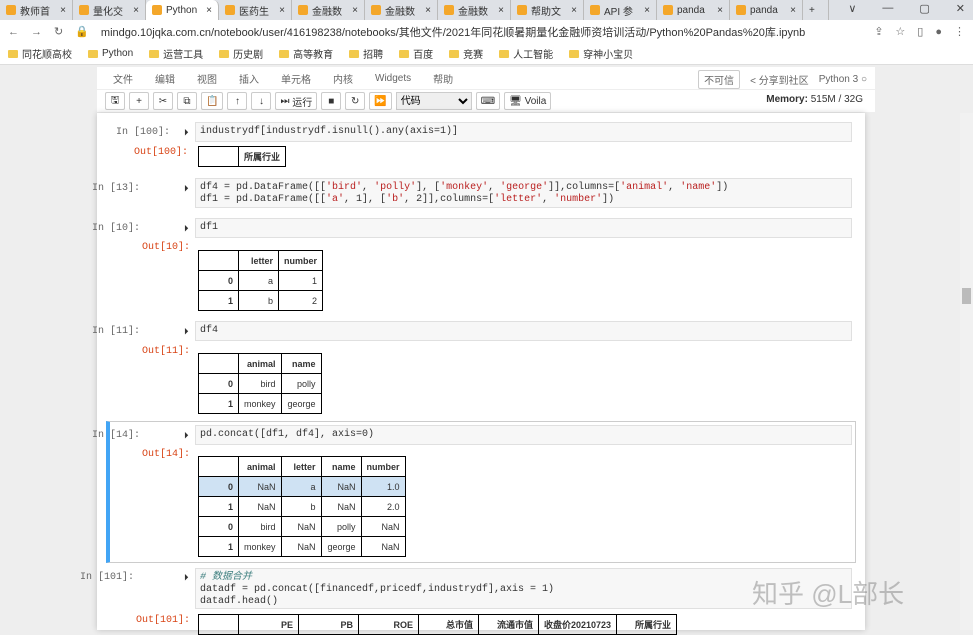  I want to click on menu-item: 文件, so click(123, 78).